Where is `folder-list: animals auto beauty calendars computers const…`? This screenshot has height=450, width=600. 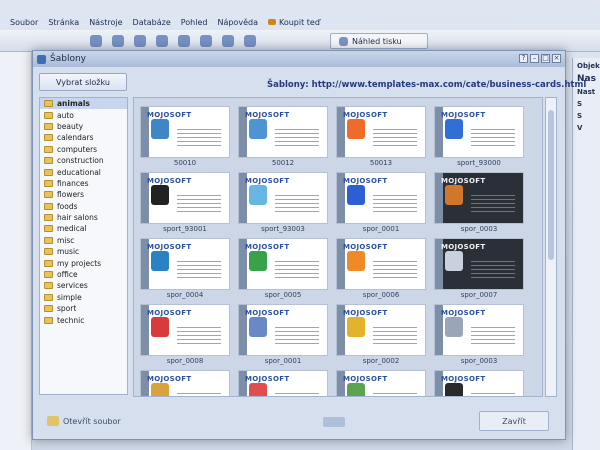 folder-list: animals auto beauty calendars computers const… is located at coordinates (83, 246).